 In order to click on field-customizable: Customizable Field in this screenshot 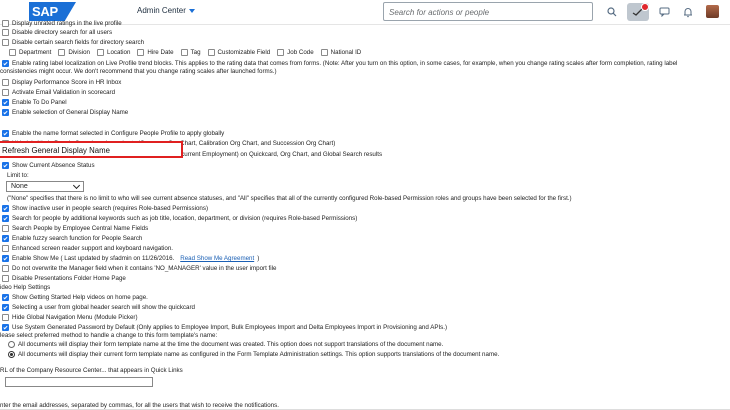, I will do `click(238, 52)`.